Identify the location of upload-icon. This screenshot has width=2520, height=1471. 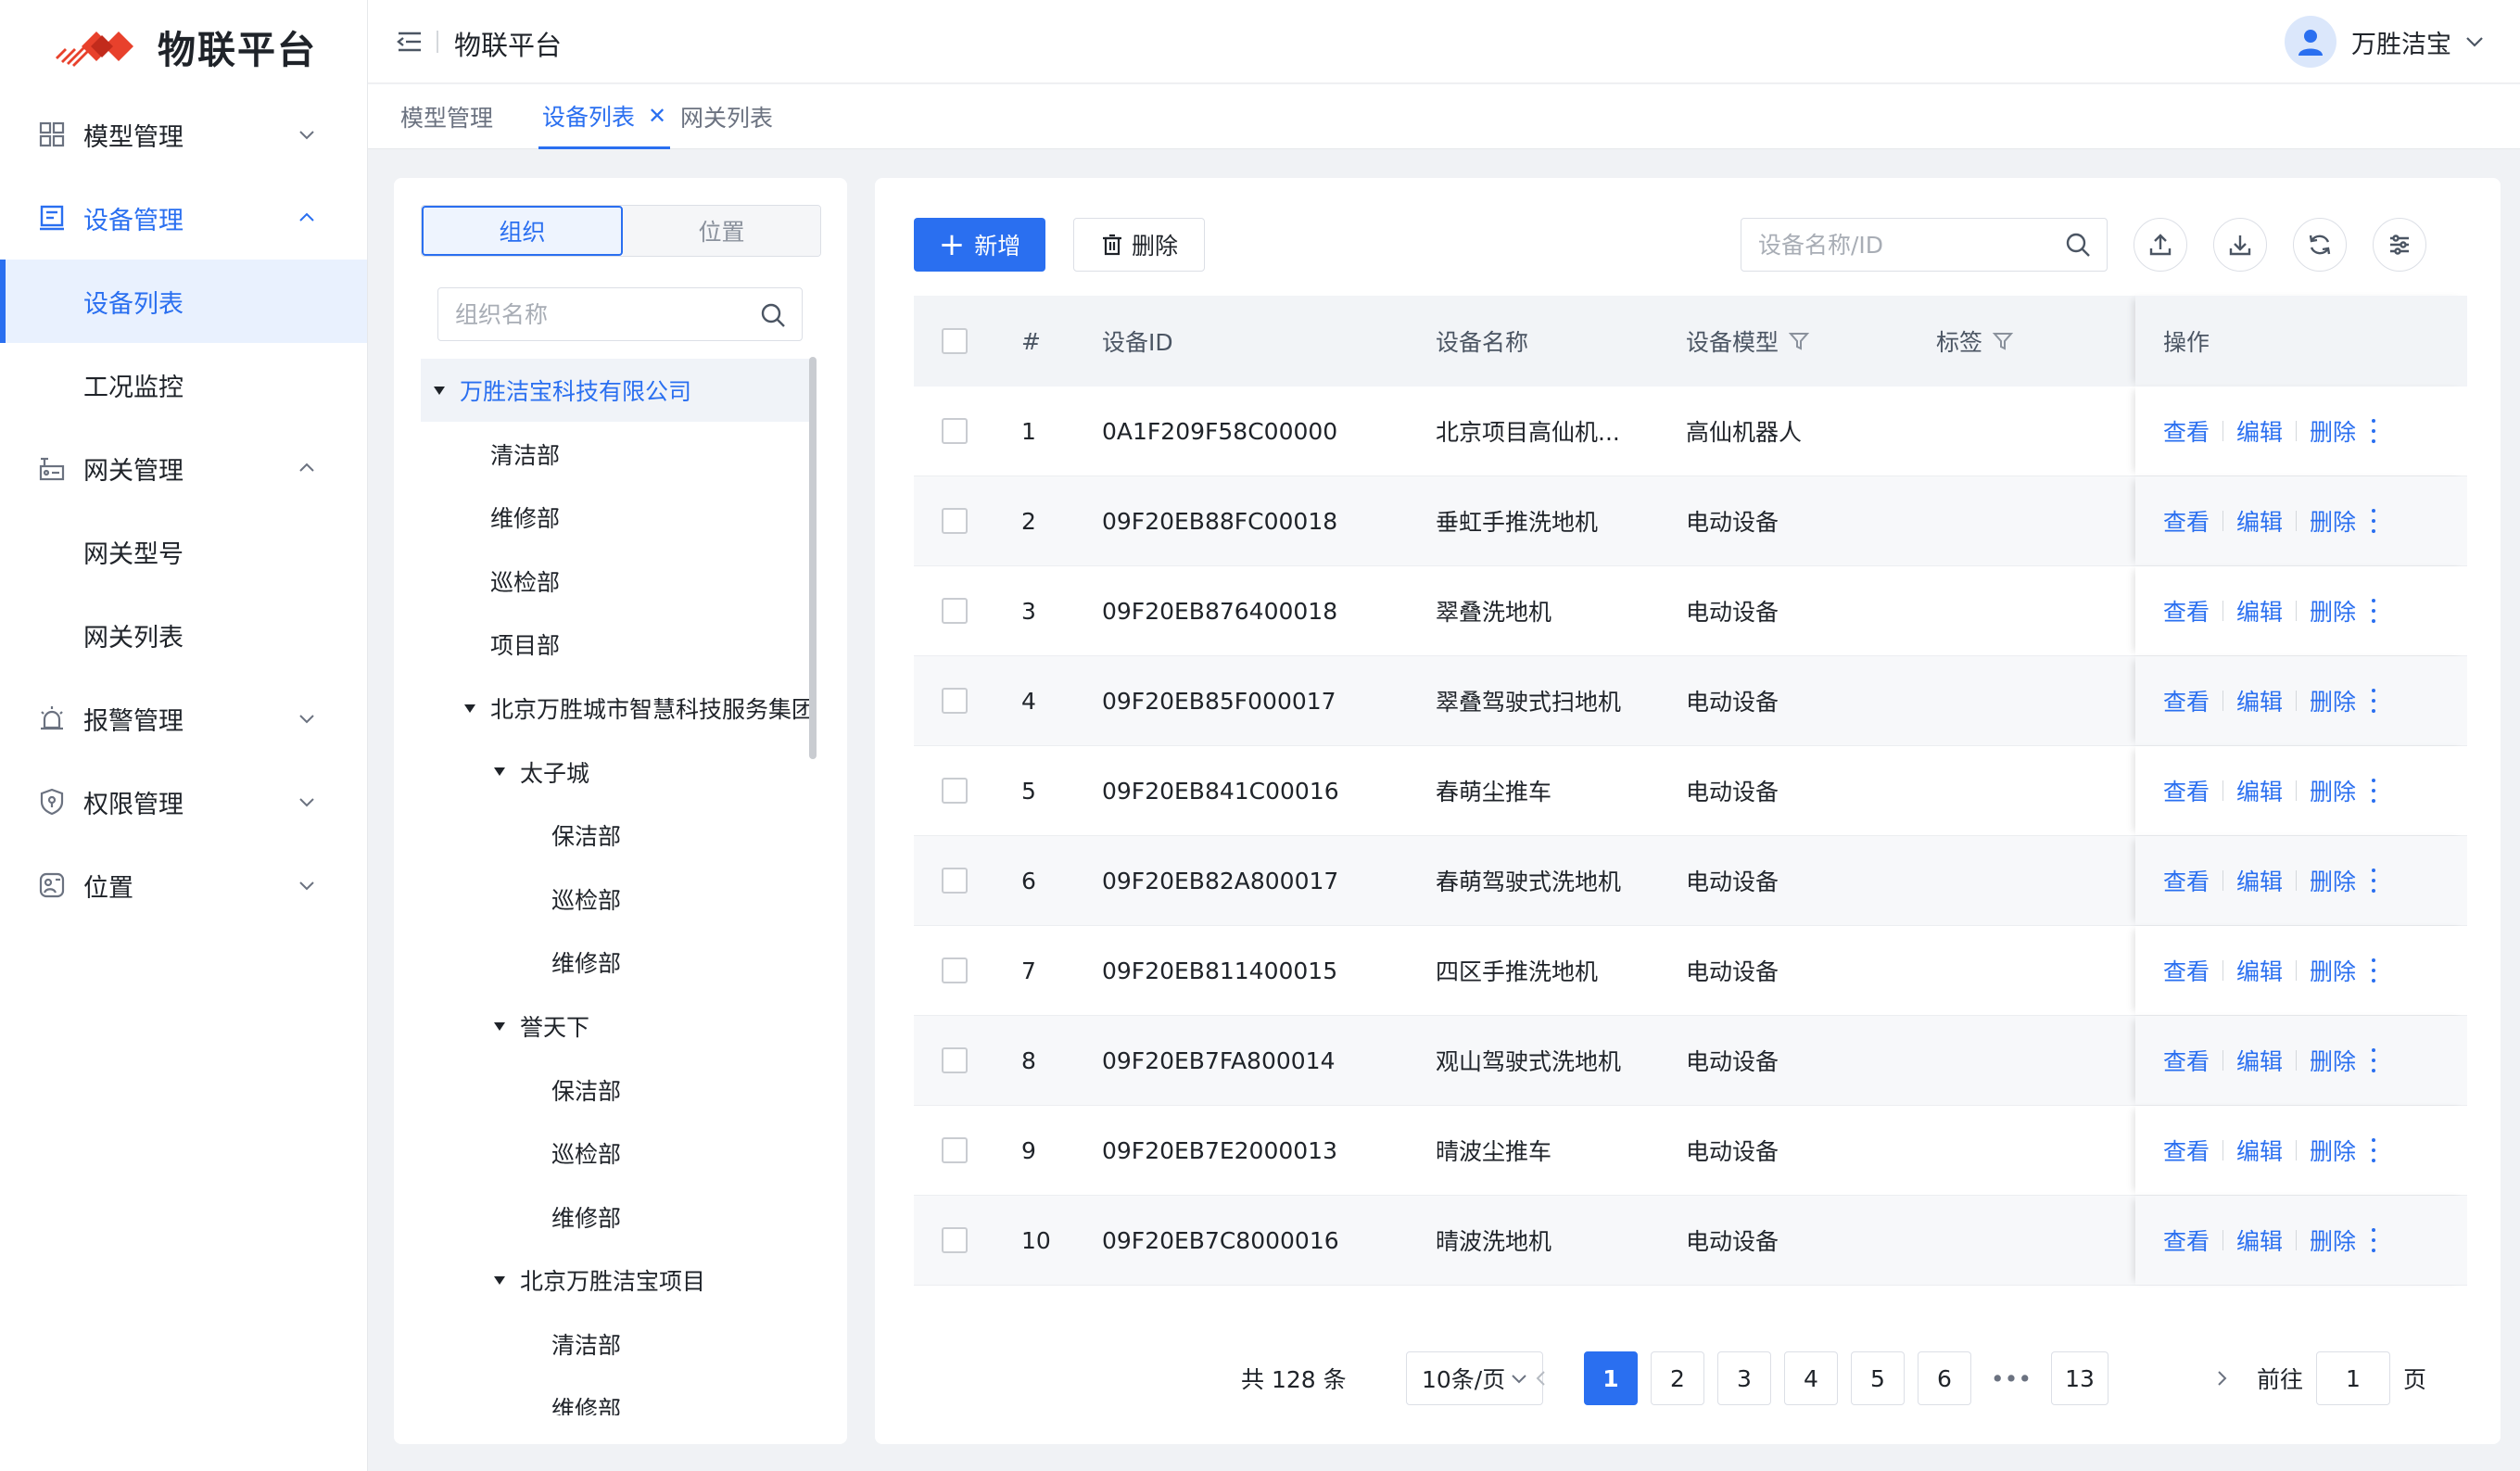
(2160, 245).